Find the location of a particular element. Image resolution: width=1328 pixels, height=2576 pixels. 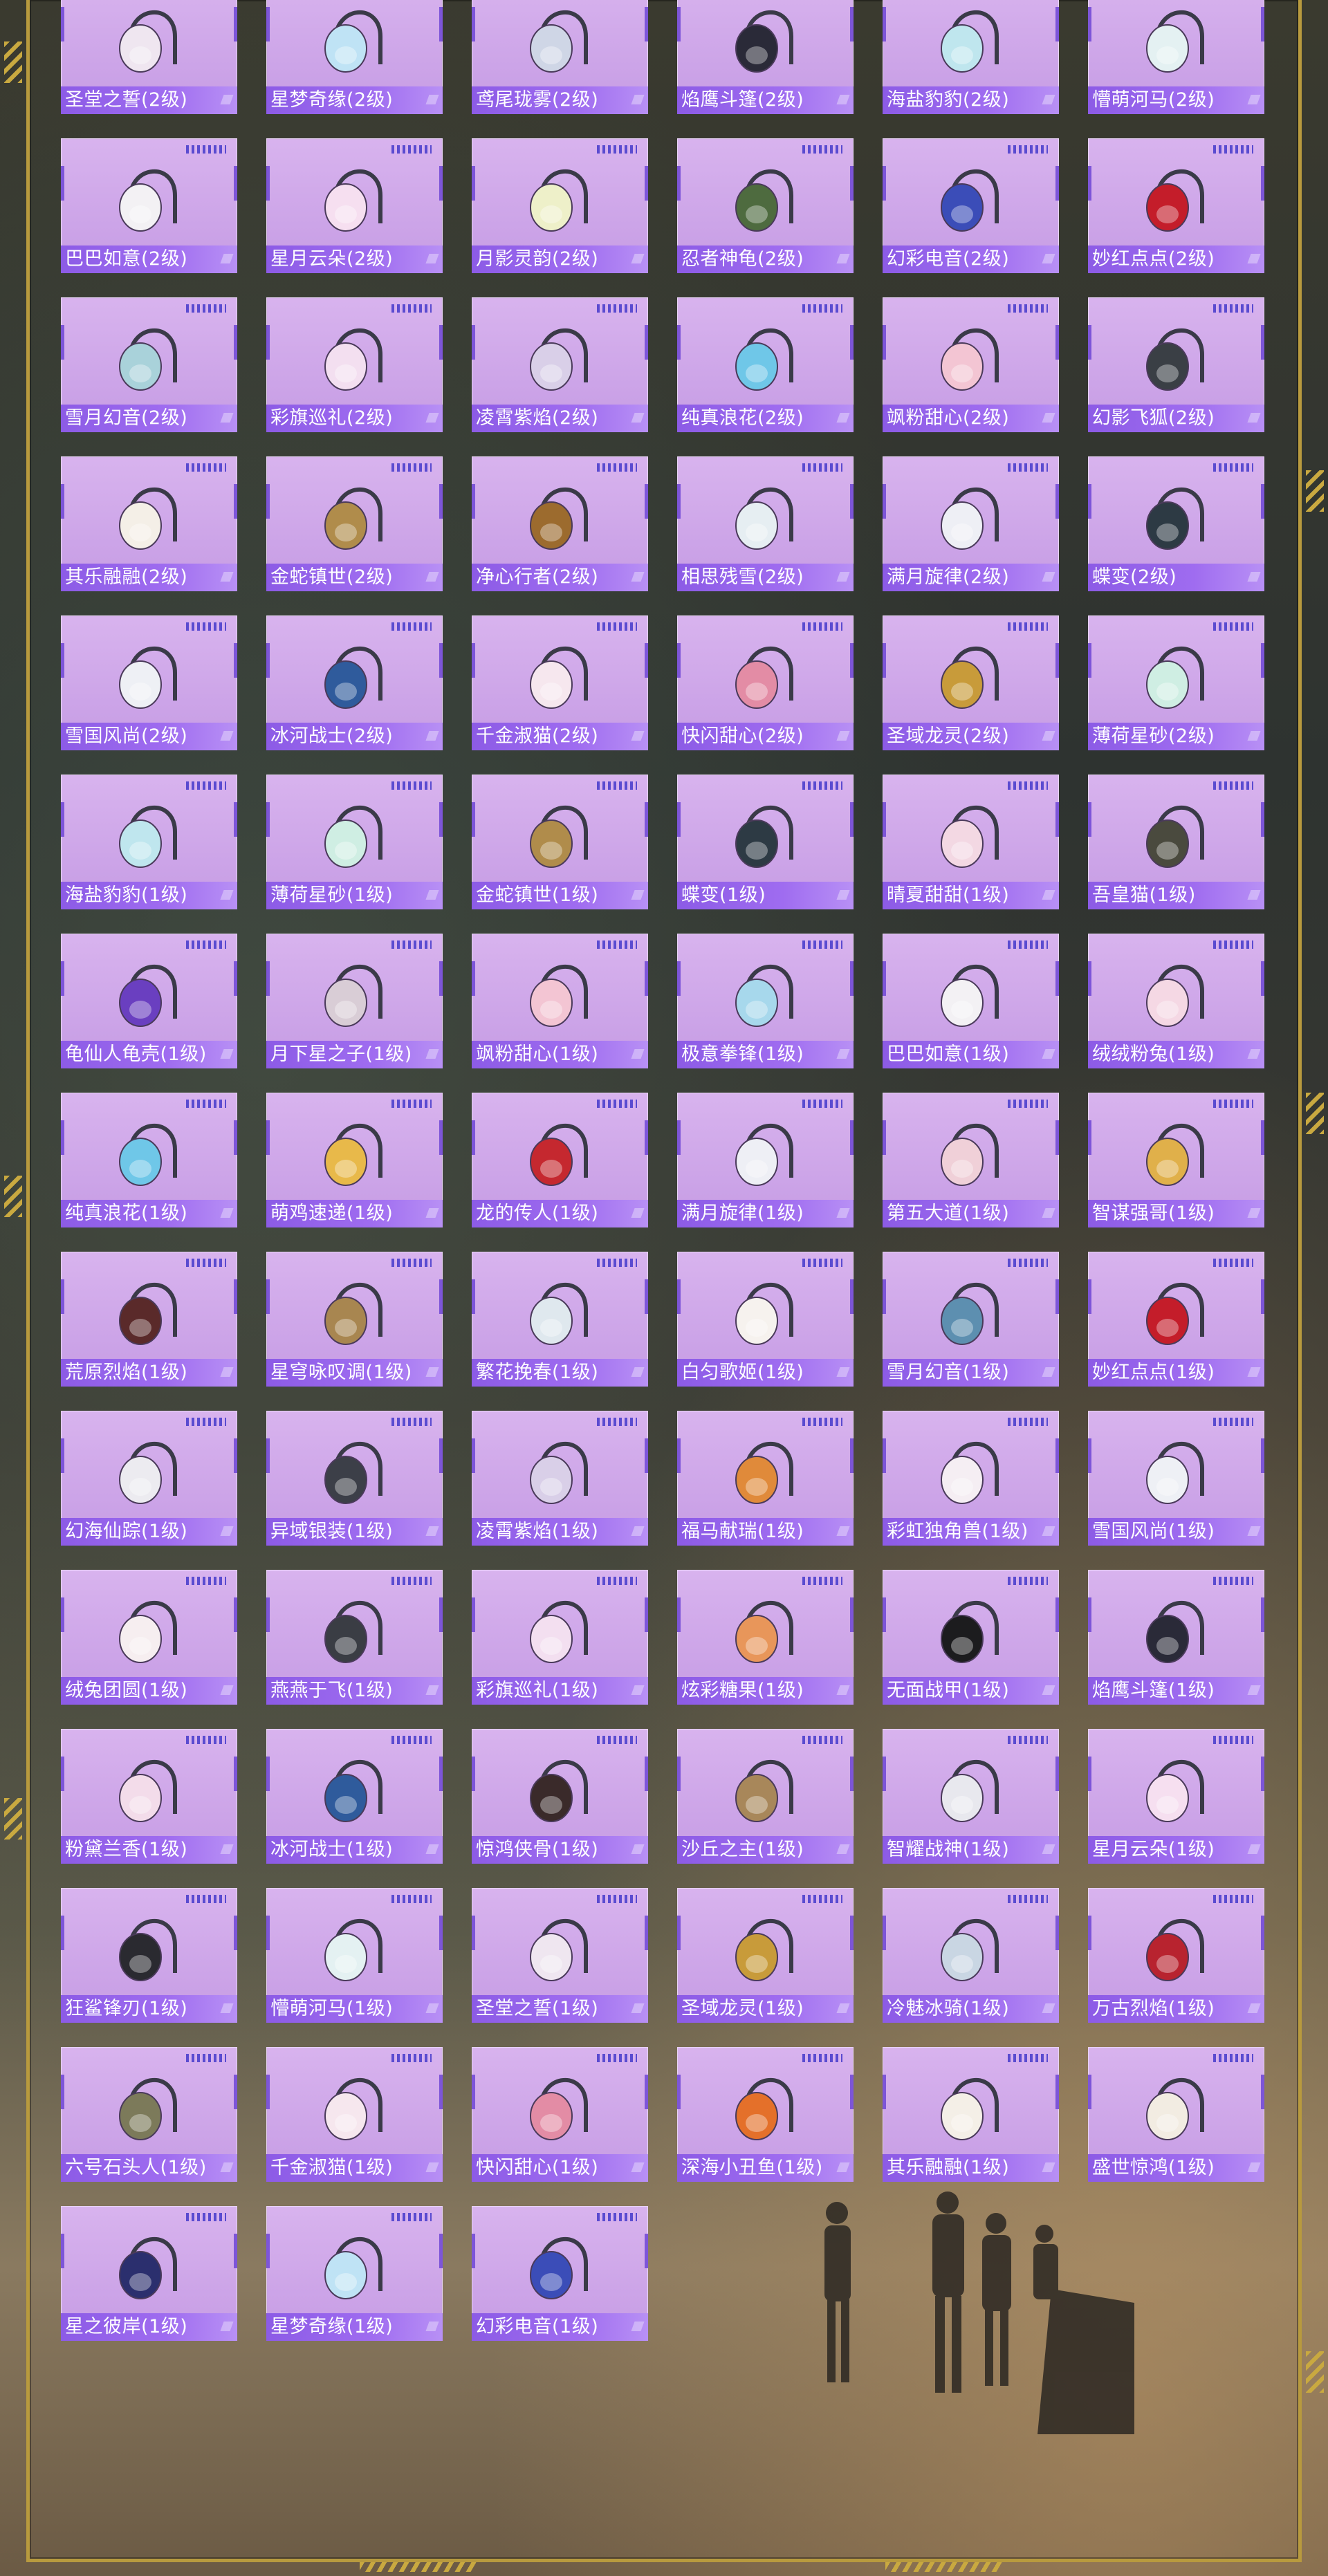

backpack-card: 妙红点点(2级) is located at coordinates (1176, 208).